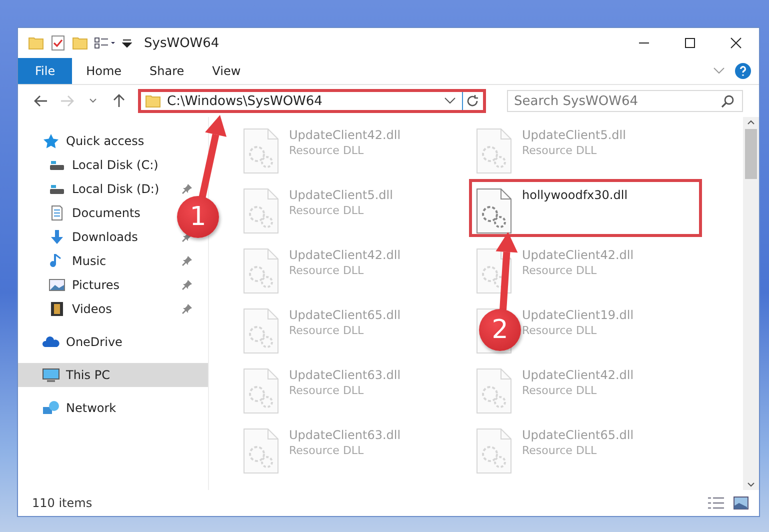 This screenshot has width=769, height=532. Describe the element at coordinates (62, 503) in the screenshot. I see `item-count: 110 items` at that location.